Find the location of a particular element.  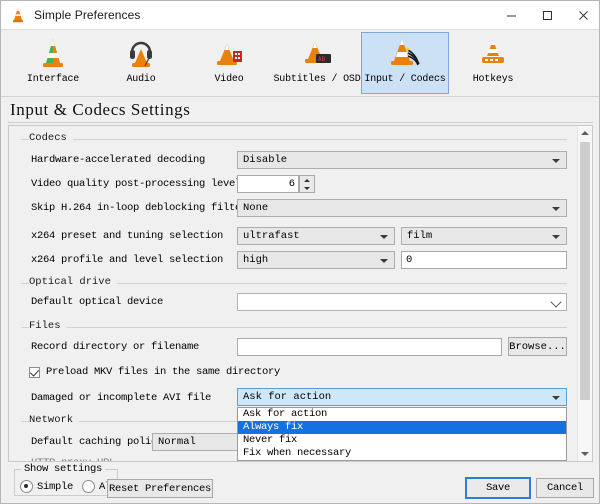

reset-preferences-label: Reset Preferences is located at coordinates (160, 488).